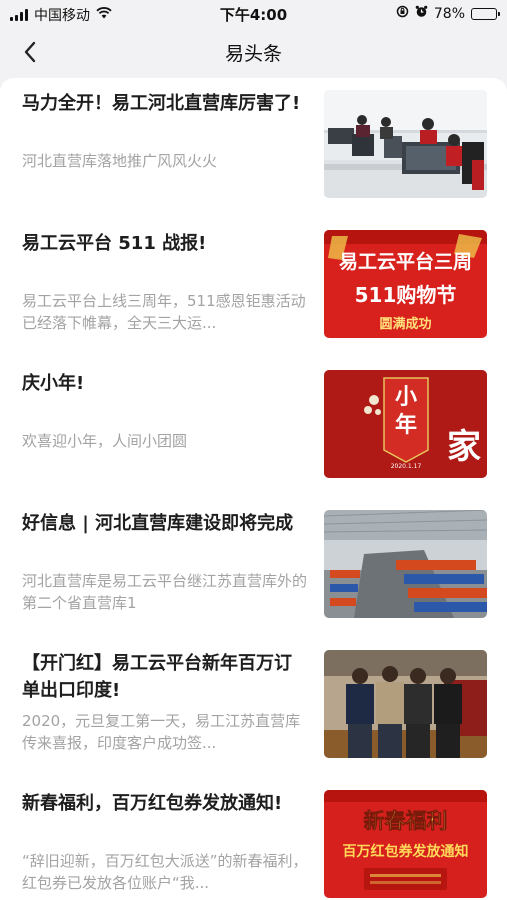 Image resolution: width=507 pixels, height=900 pixels. I want to click on thumb-text-2: 百万红包券发放通知, so click(406, 851).